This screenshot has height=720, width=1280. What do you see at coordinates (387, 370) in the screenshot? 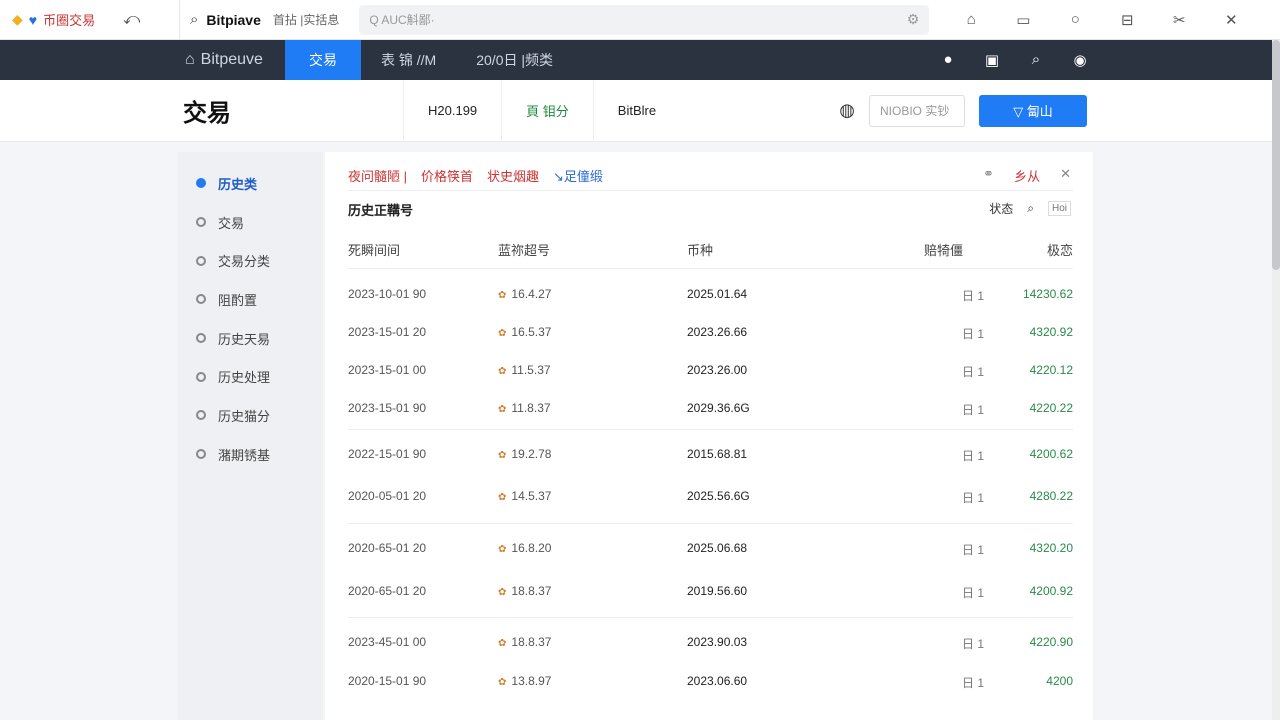
I see `cell-time: 2023-15-01 00` at bounding box center [387, 370].